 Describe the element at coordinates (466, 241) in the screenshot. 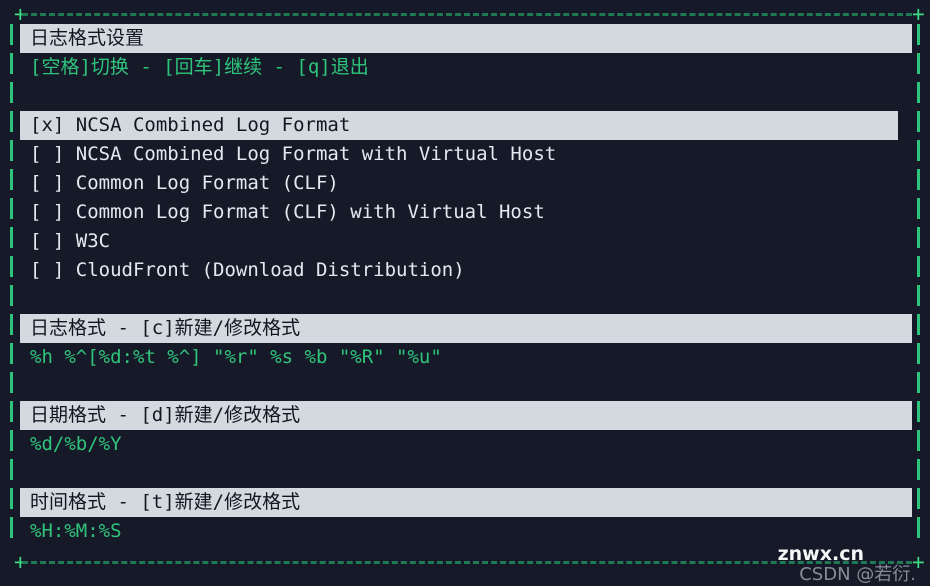

I see `format-option-row: [ ] W3C` at that location.